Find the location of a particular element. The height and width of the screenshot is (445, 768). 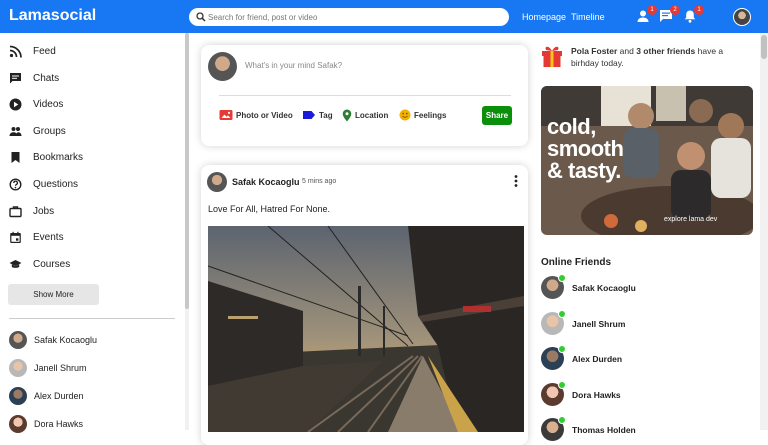

sidebar-item-label: Courses is located at coordinates (52, 264).